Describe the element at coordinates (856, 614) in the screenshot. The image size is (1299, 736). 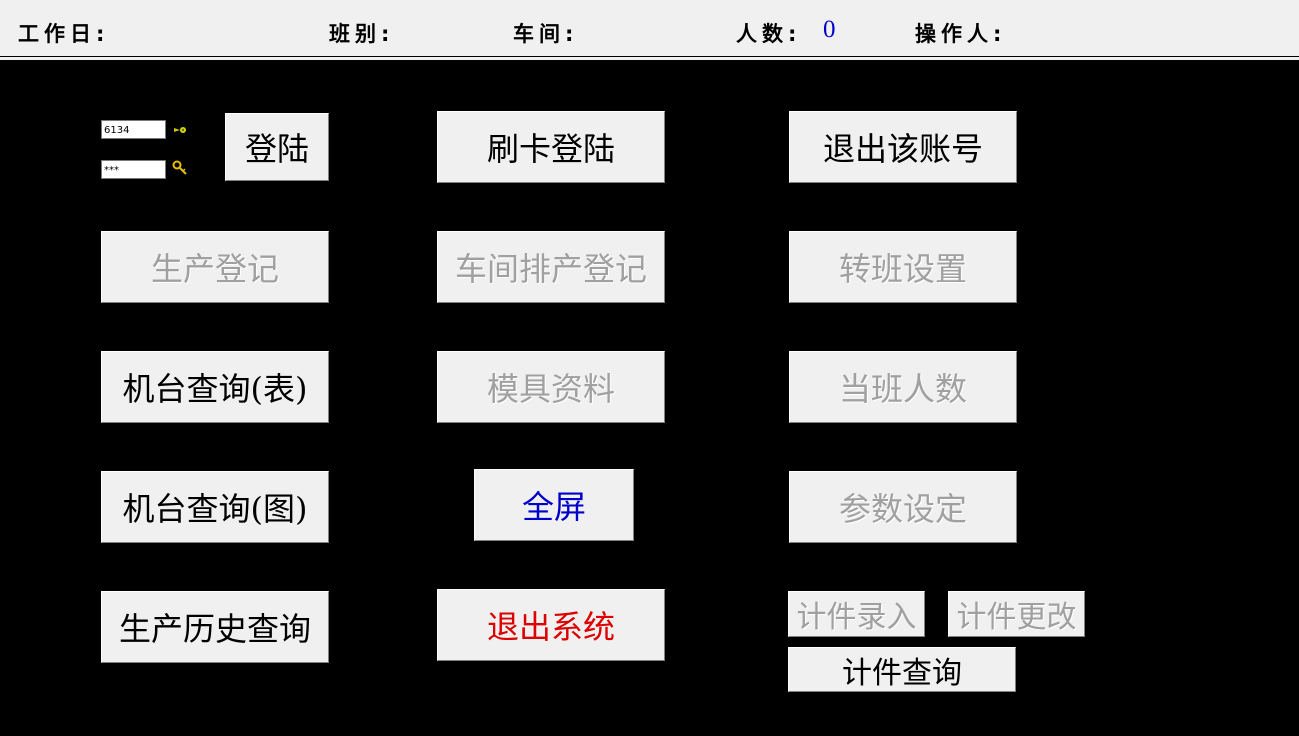
I see `piecework-entry-button: 计件录入` at that location.